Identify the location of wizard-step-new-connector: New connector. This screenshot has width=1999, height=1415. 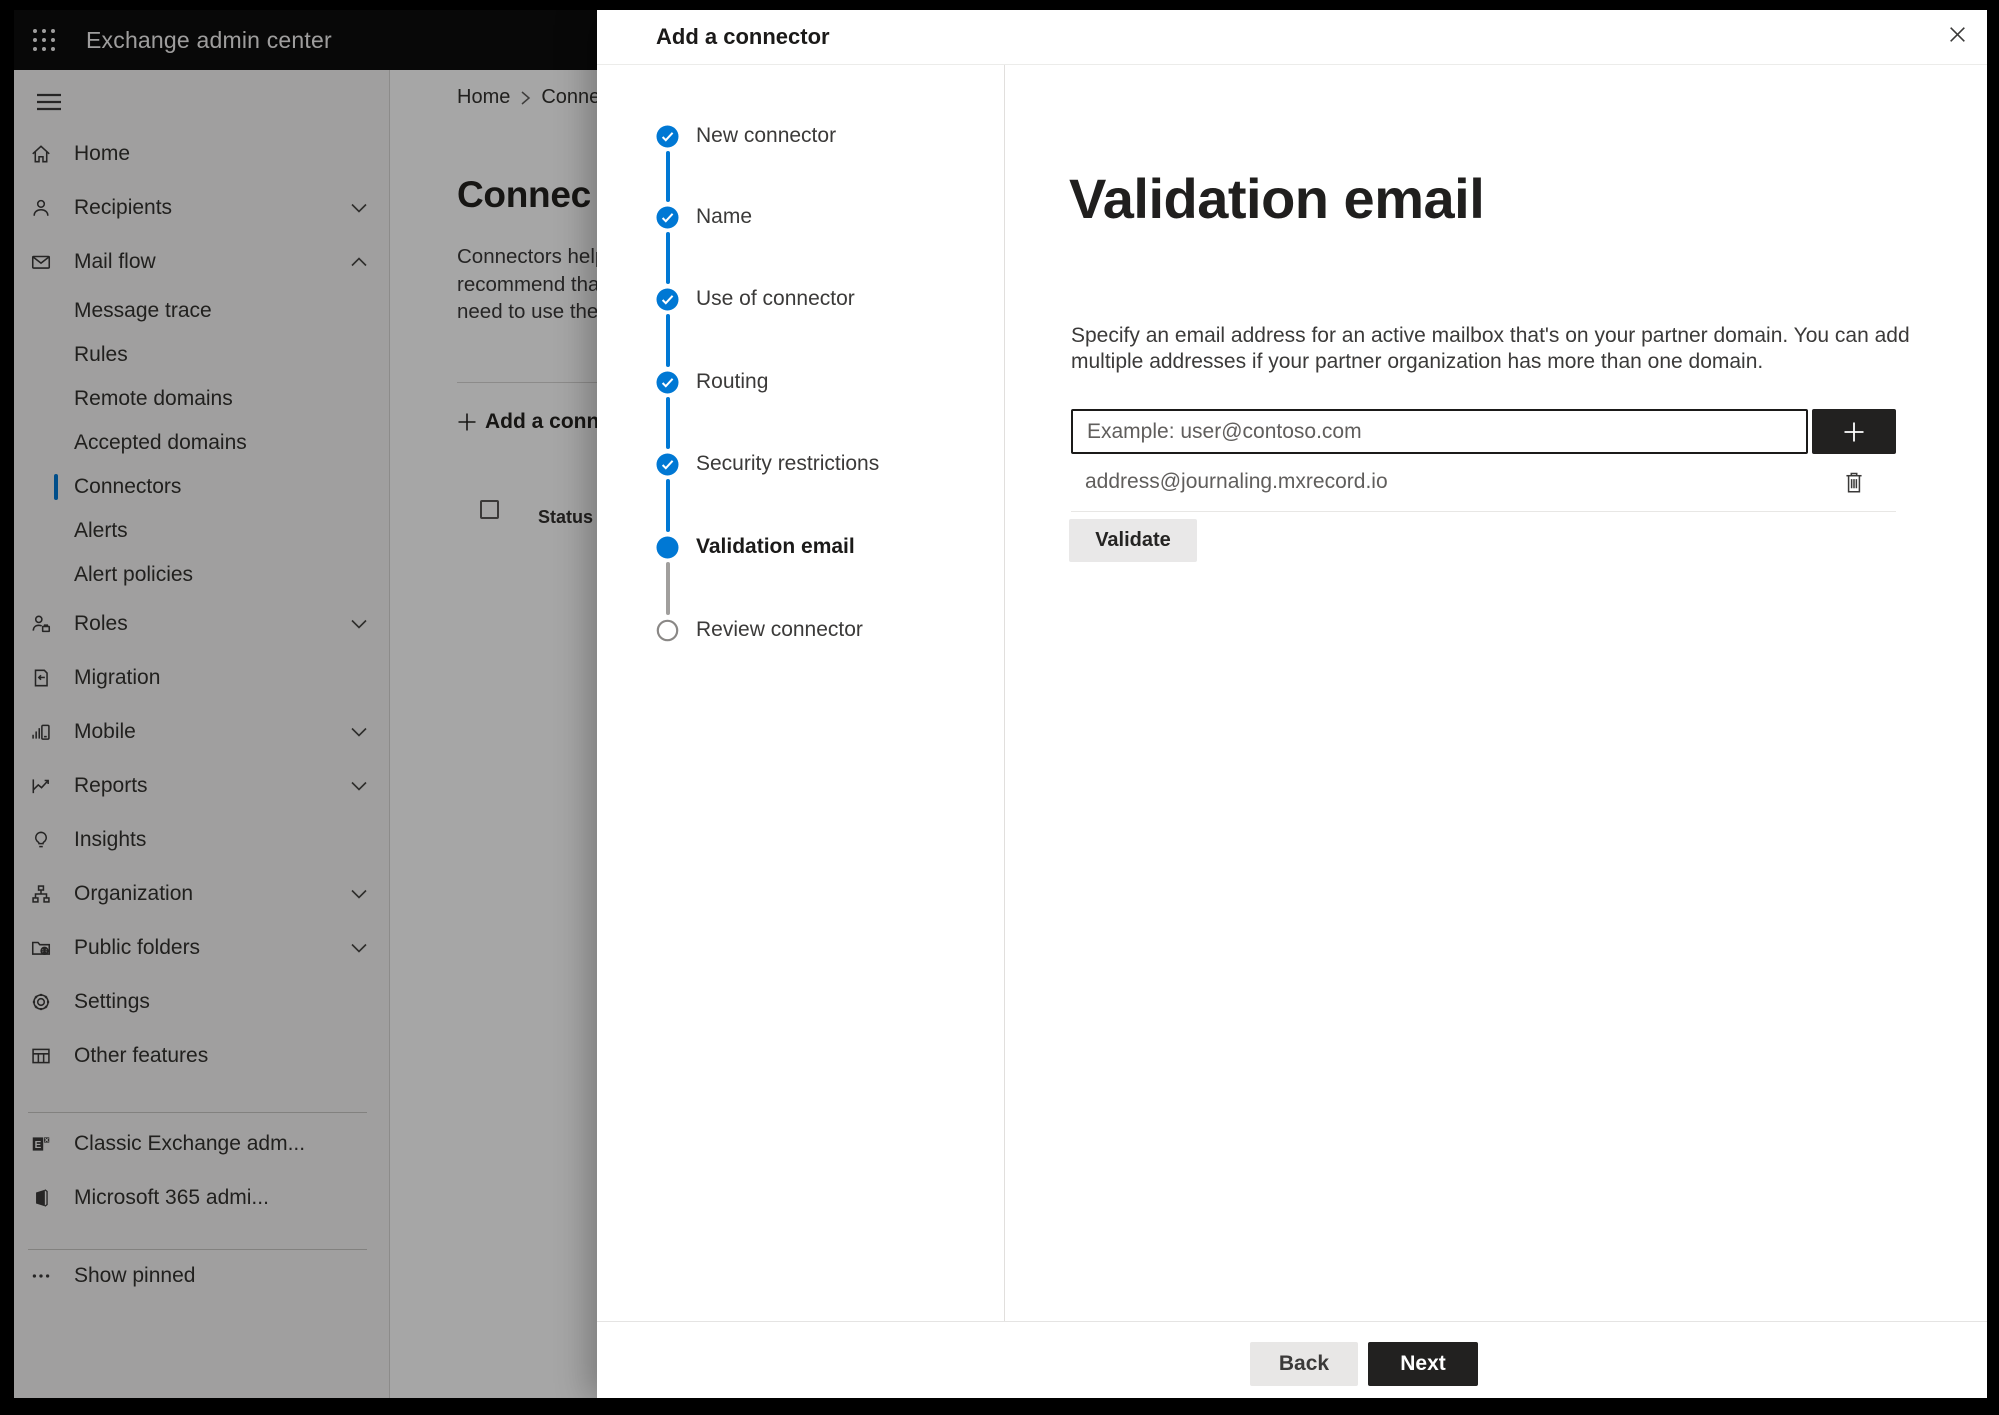
(746, 136).